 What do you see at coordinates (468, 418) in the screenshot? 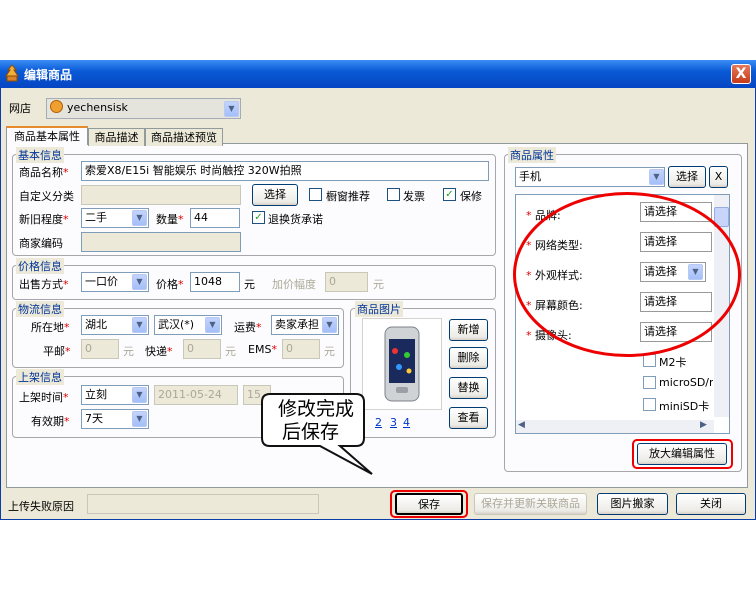
I see `image-view-button: 查看` at bounding box center [468, 418].